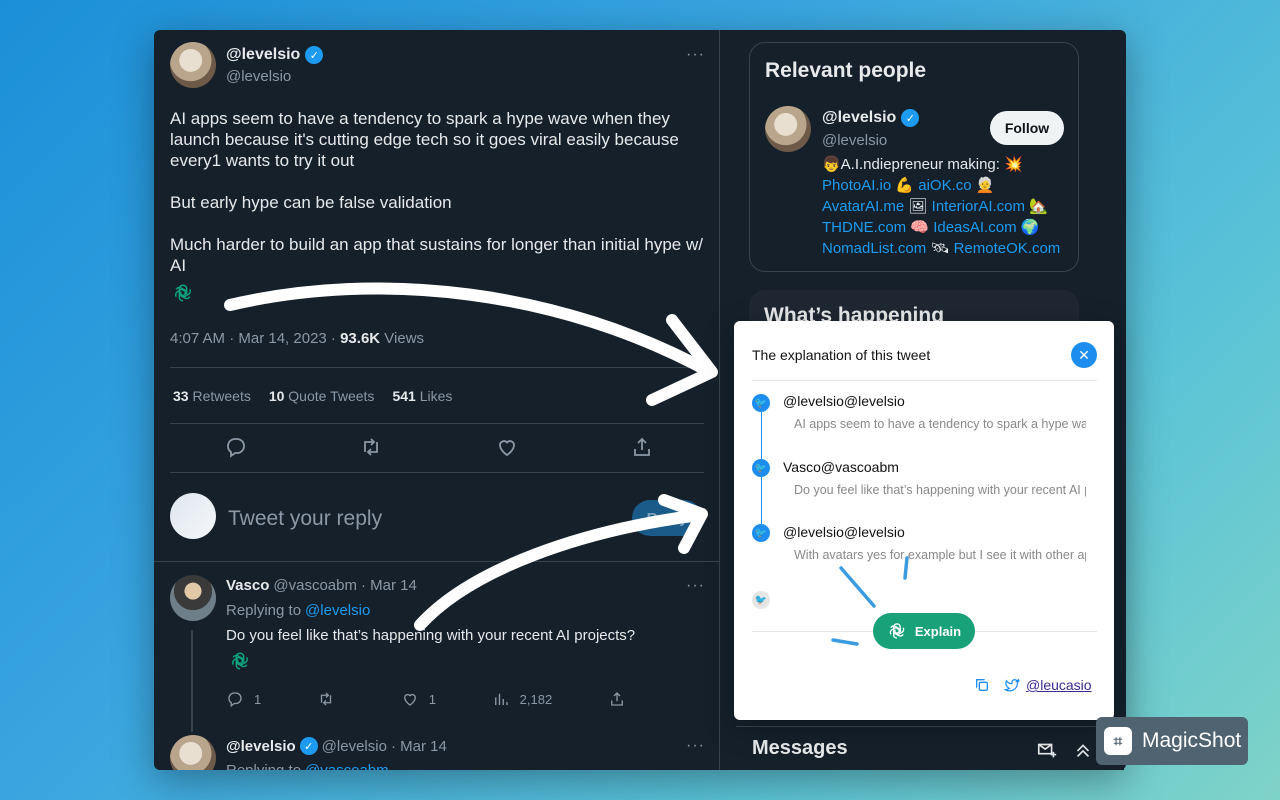  Describe the element at coordinates (404, 338) in the screenshot. I see `views-label: Views` at that location.